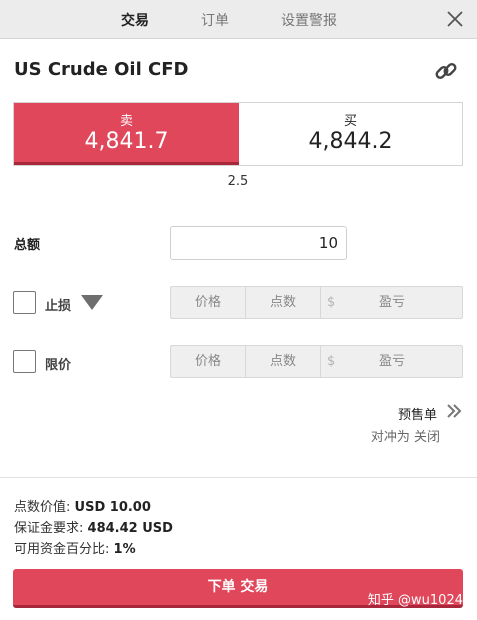  What do you see at coordinates (126, 121) in the screenshot?
I see `sell-label: 卖` at bounding box center [126, 121].